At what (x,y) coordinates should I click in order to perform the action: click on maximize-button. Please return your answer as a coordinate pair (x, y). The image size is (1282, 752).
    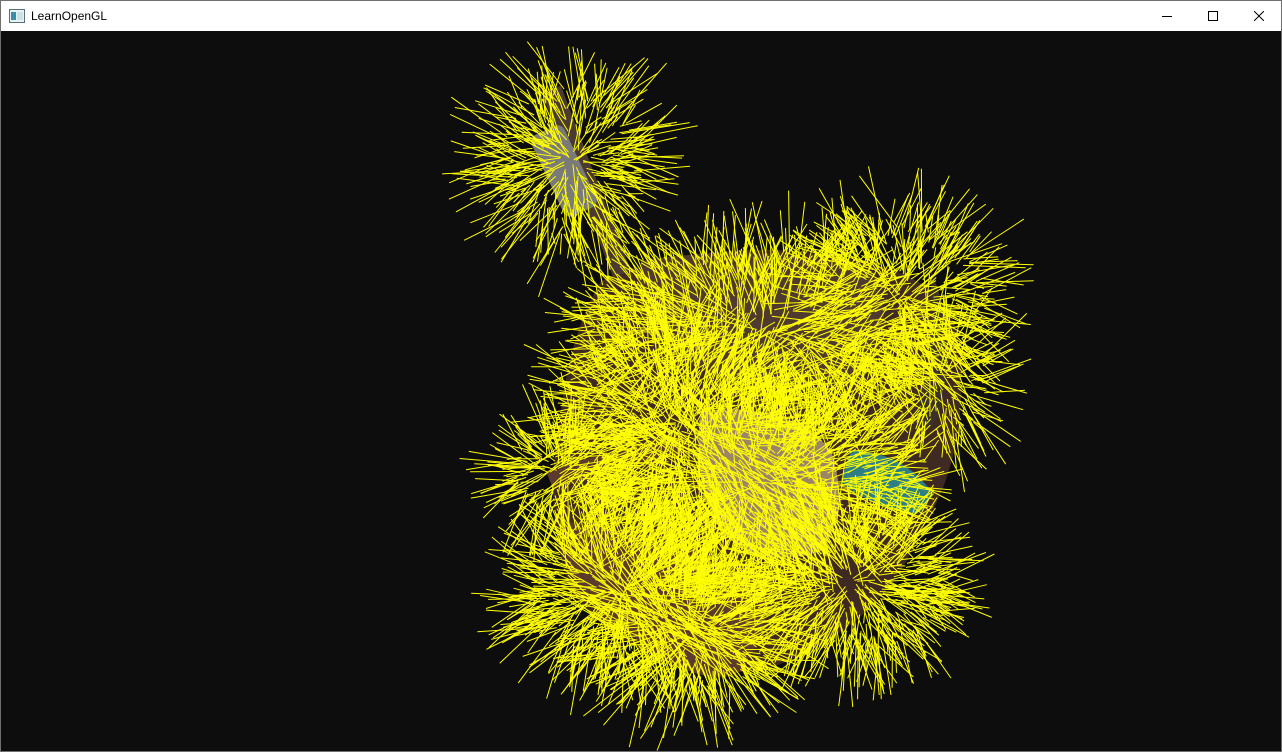
    Looking at the image, I should click on (1213, 16).